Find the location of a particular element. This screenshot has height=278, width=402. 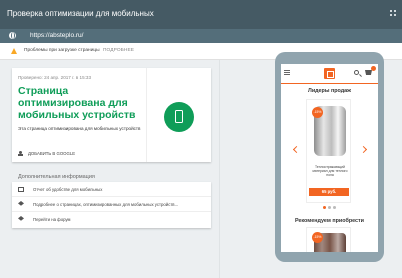

person-icon is located at coordinates (20, 153).